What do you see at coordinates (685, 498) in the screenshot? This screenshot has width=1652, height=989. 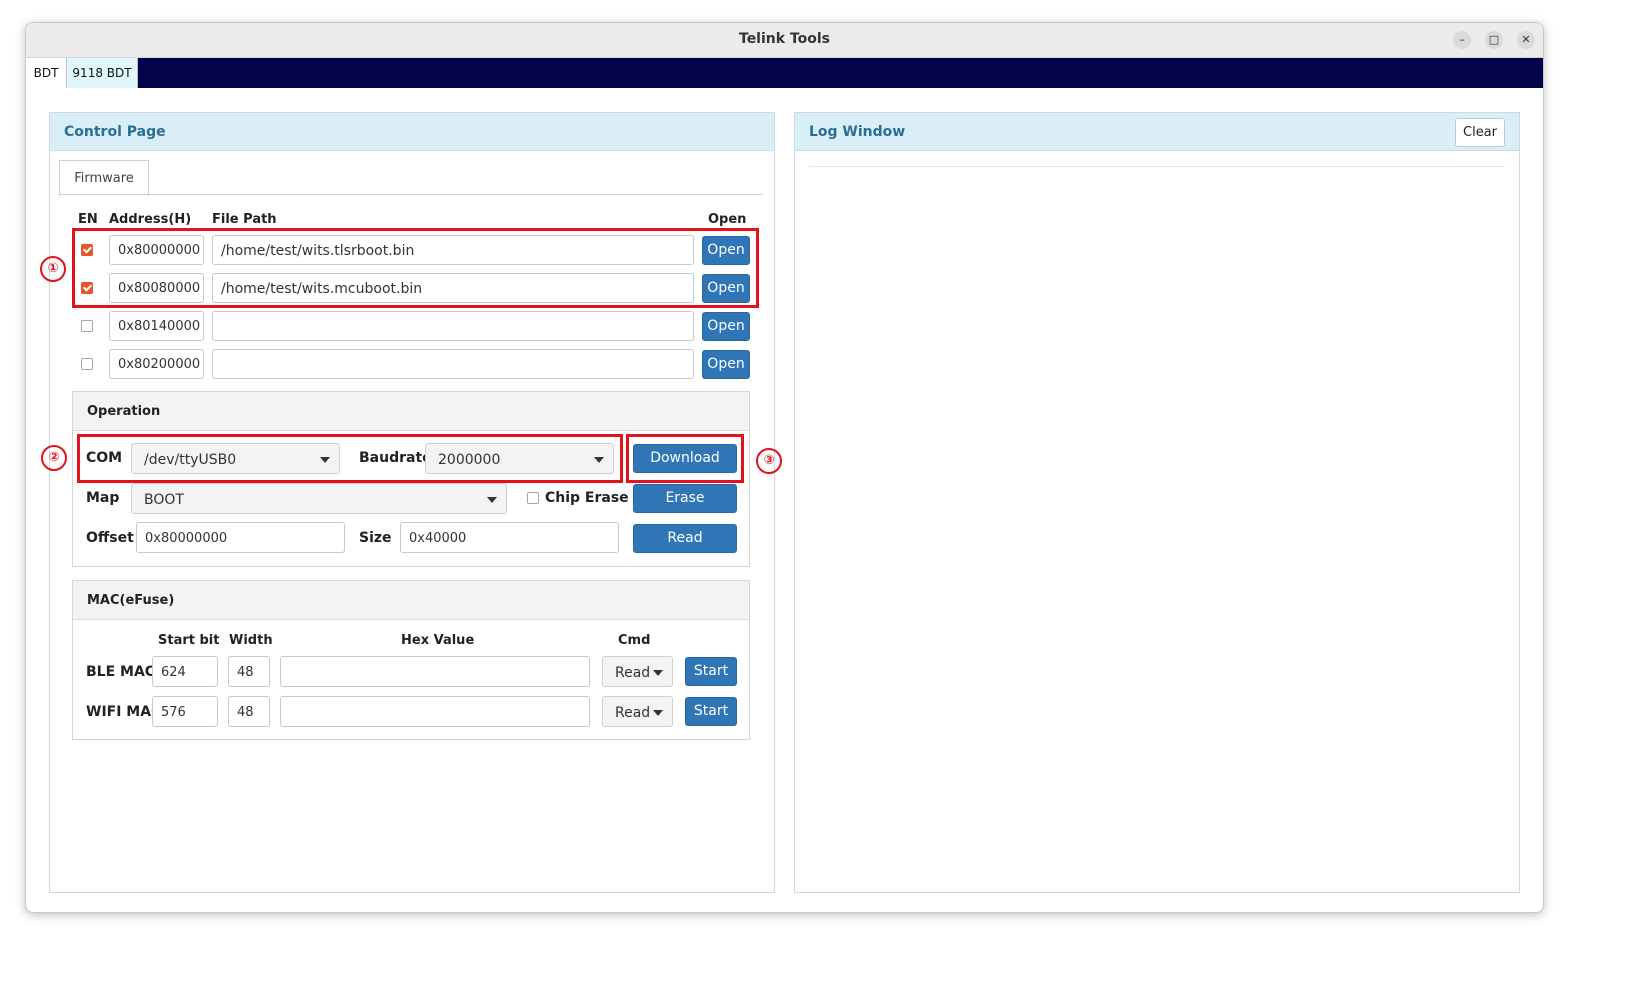 I see `erase-button: Erase` at bounding box center [685, 498].